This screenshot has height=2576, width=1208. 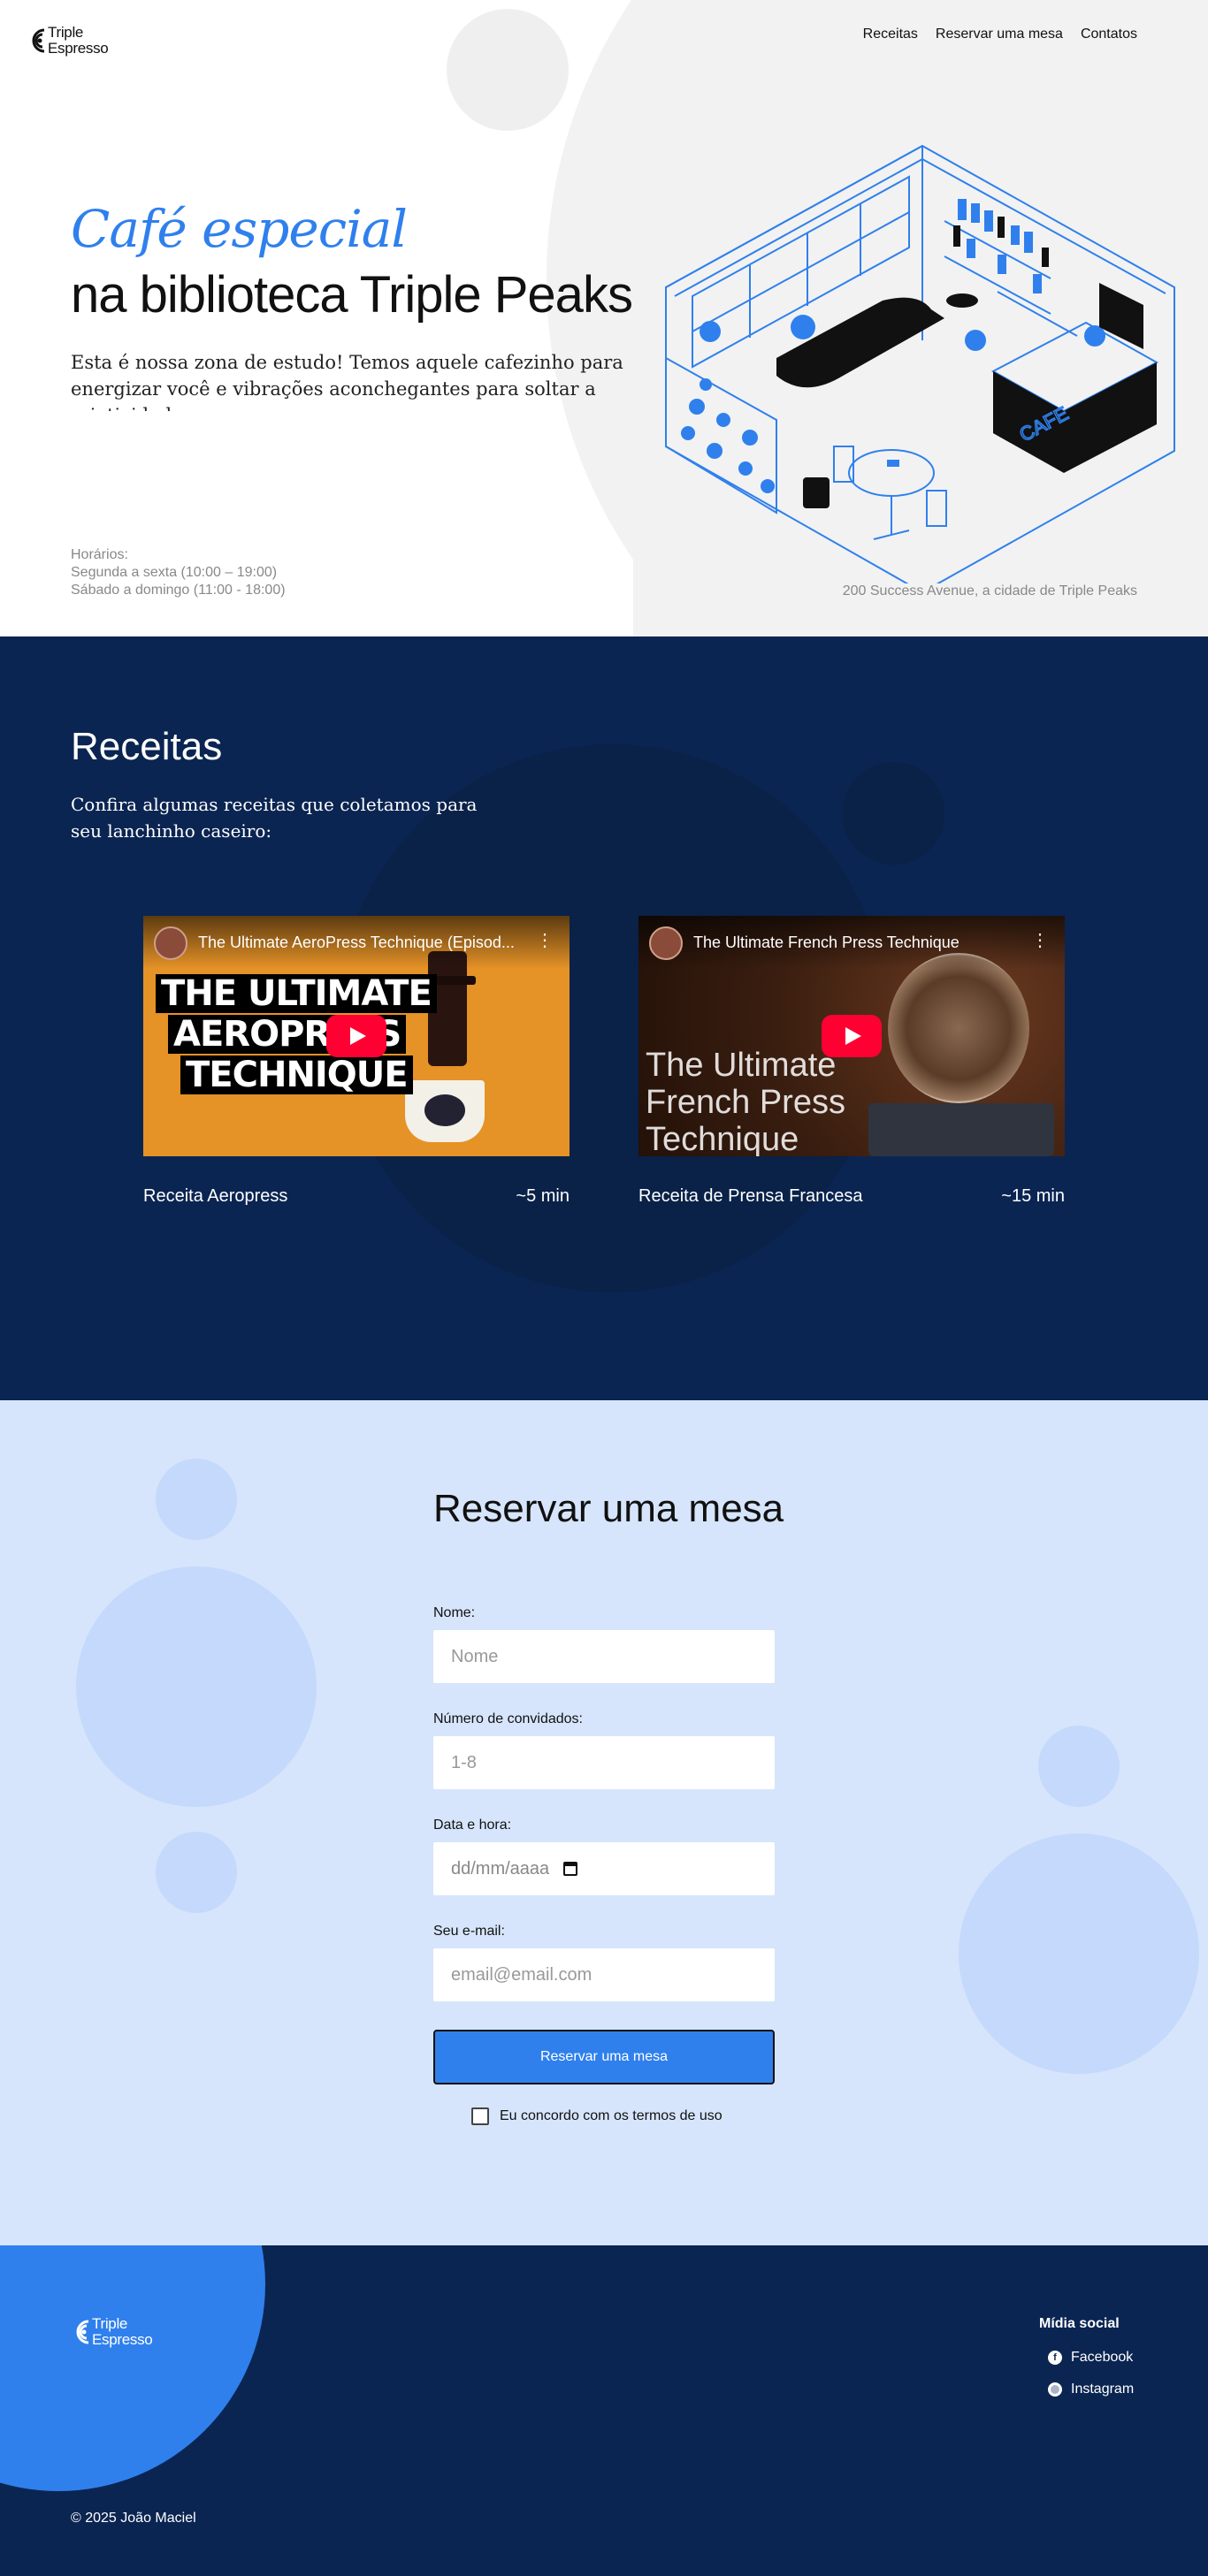 What do you see at coordinates (958, 1028) in the screenshot?
I see `french-press-image` at bounding box center [958, 1028].